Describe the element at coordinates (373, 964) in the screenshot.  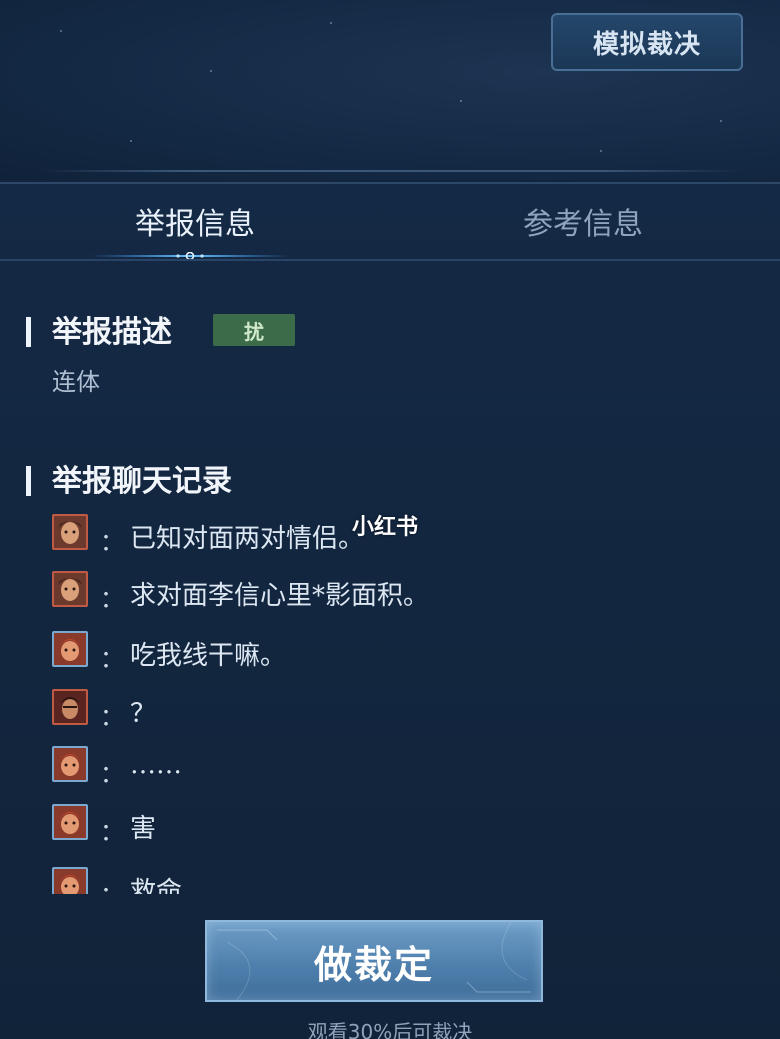
I see `make-verdict-label: 做裁定` at that location.